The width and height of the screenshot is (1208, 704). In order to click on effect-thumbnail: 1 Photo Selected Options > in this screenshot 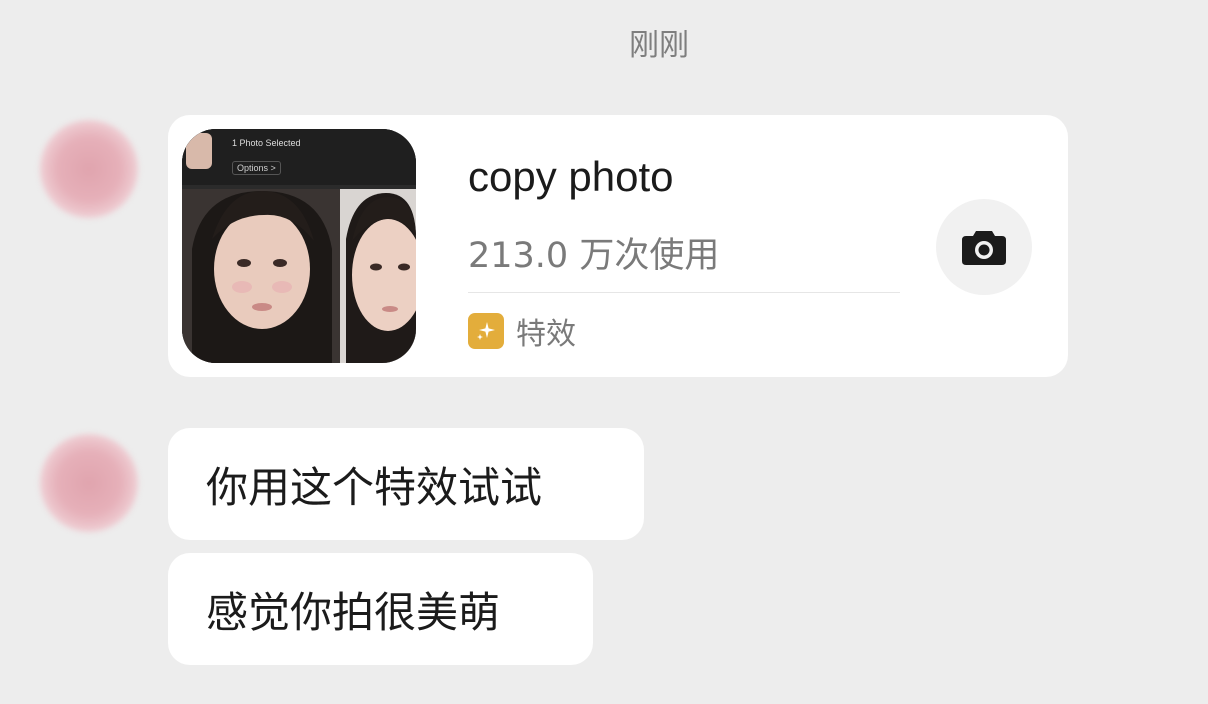, I will do `click(299, 246)`.